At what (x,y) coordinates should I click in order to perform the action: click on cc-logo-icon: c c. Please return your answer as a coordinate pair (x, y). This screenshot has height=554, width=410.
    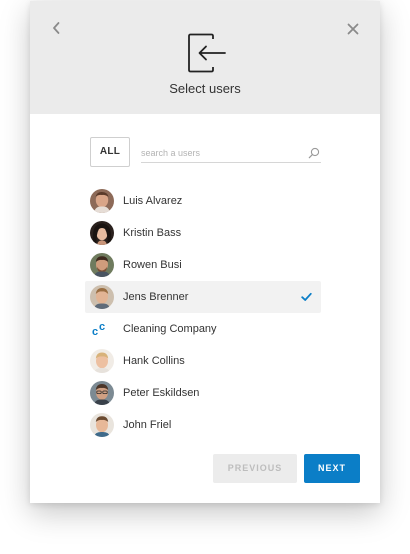
    Looking at the image, I should click on (102, 329).